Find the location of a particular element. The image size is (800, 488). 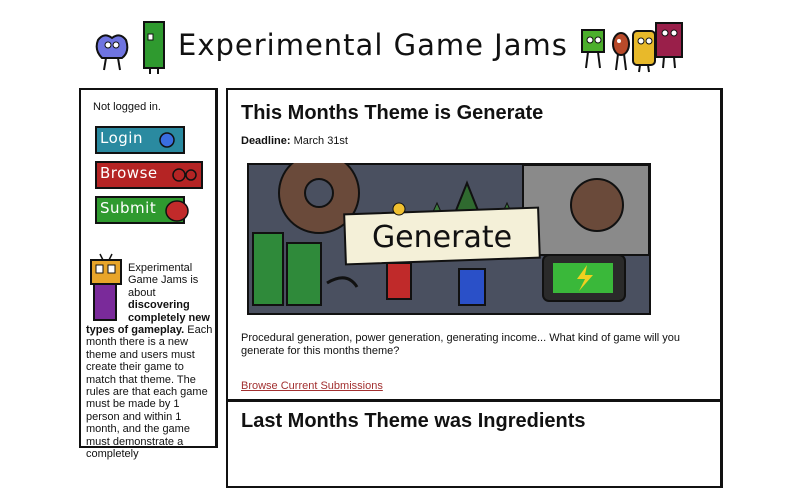

about-intro: Experimental Game Jams is about is located at coordinates (163, 280).